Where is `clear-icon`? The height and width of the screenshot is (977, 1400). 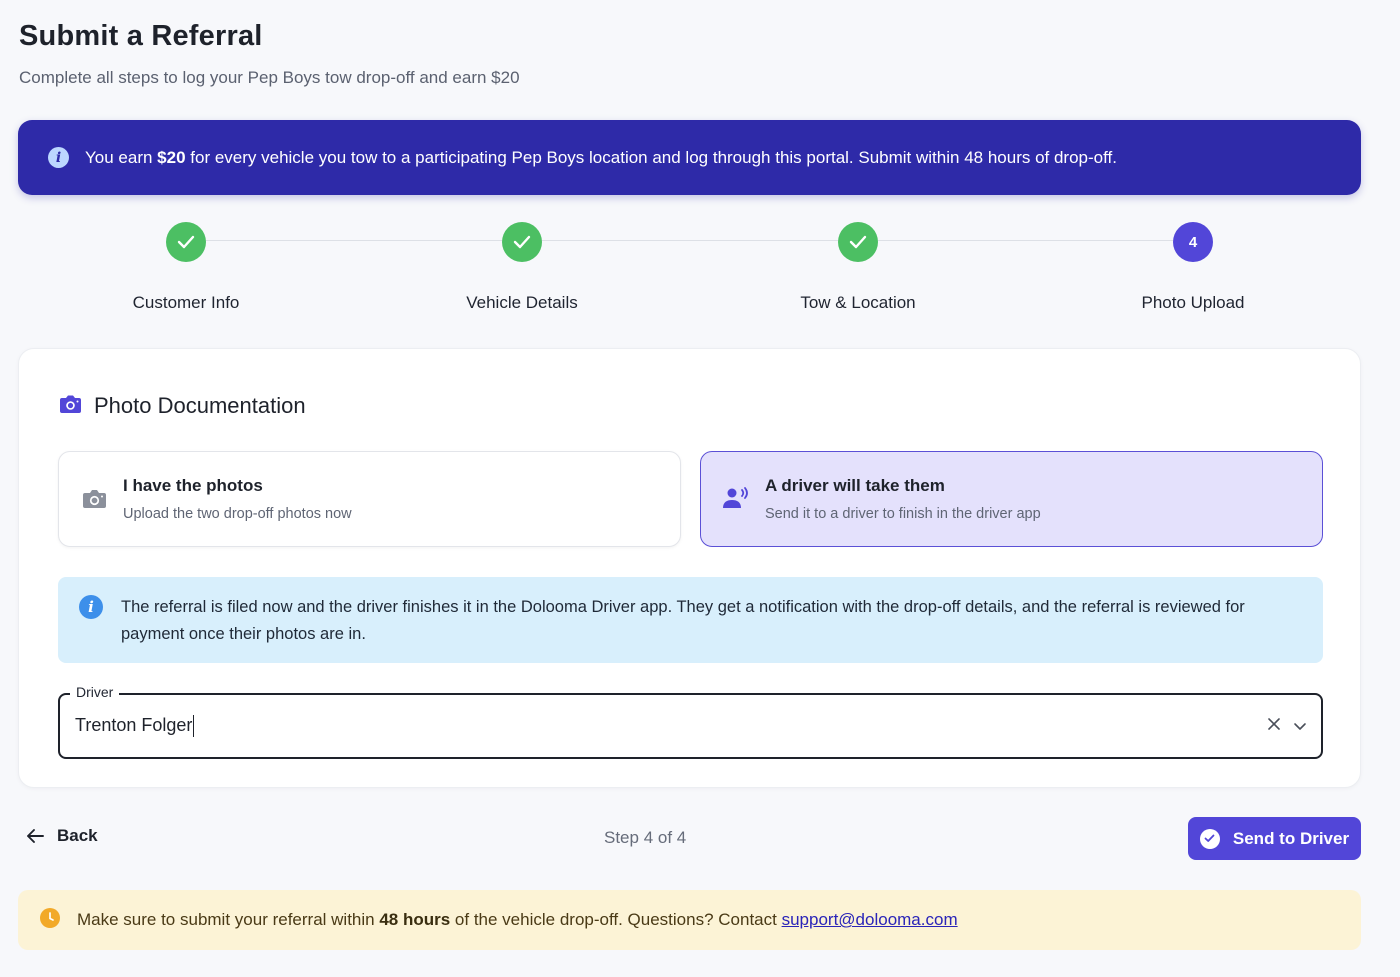 clear-icon is located at coordinates (1274, 726).